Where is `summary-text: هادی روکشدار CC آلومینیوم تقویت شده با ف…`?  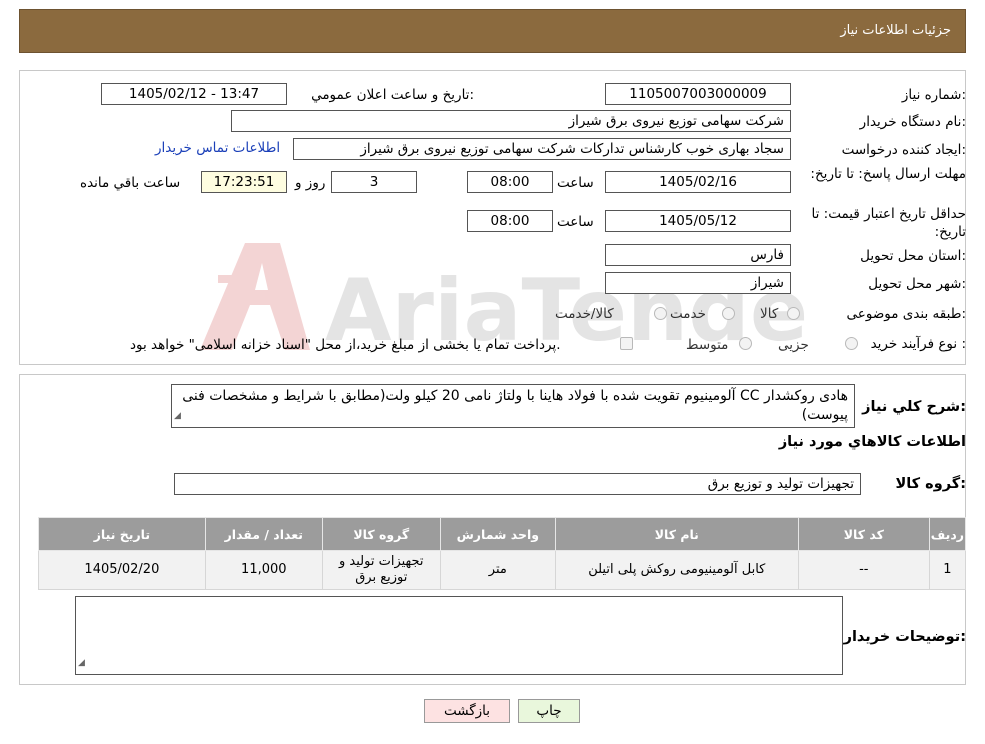 summary-text: هادی روکشدار CC آلومینیوم تقویت شده با ف… is located at coordinates (515, 405).